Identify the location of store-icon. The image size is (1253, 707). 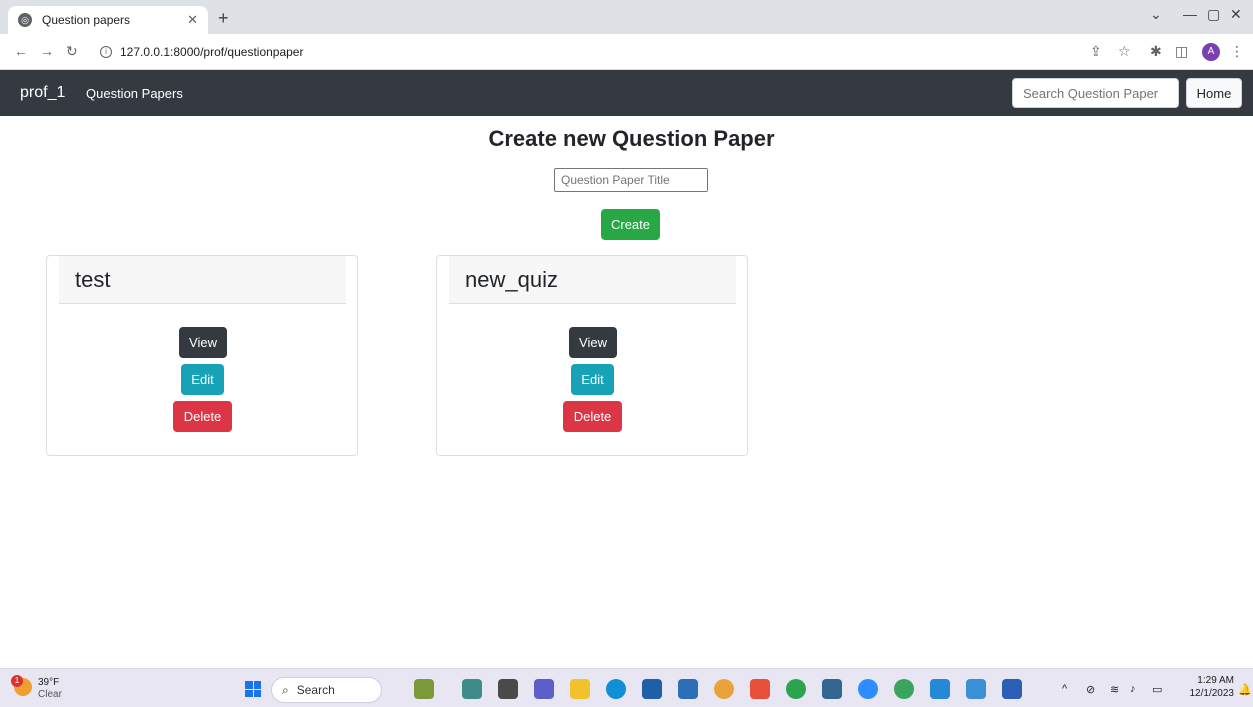
(652, 689).